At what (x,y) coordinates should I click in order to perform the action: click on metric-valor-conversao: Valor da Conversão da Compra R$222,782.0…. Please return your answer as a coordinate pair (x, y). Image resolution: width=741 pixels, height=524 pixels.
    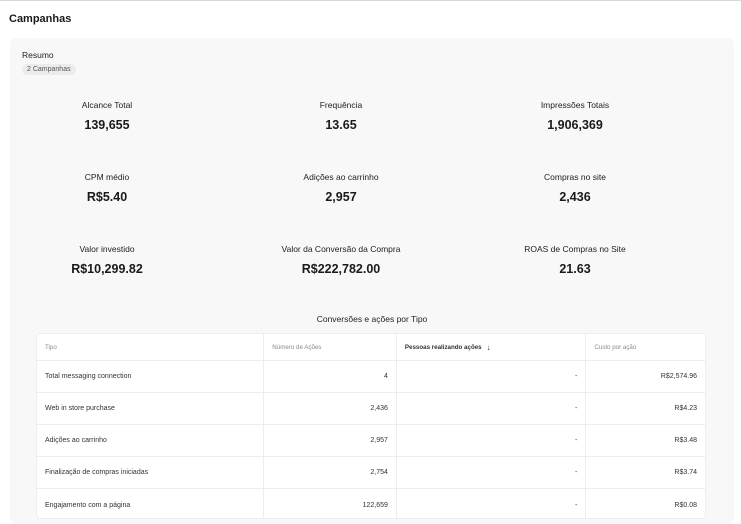
    Looking at the image, I should click on (341, 260).